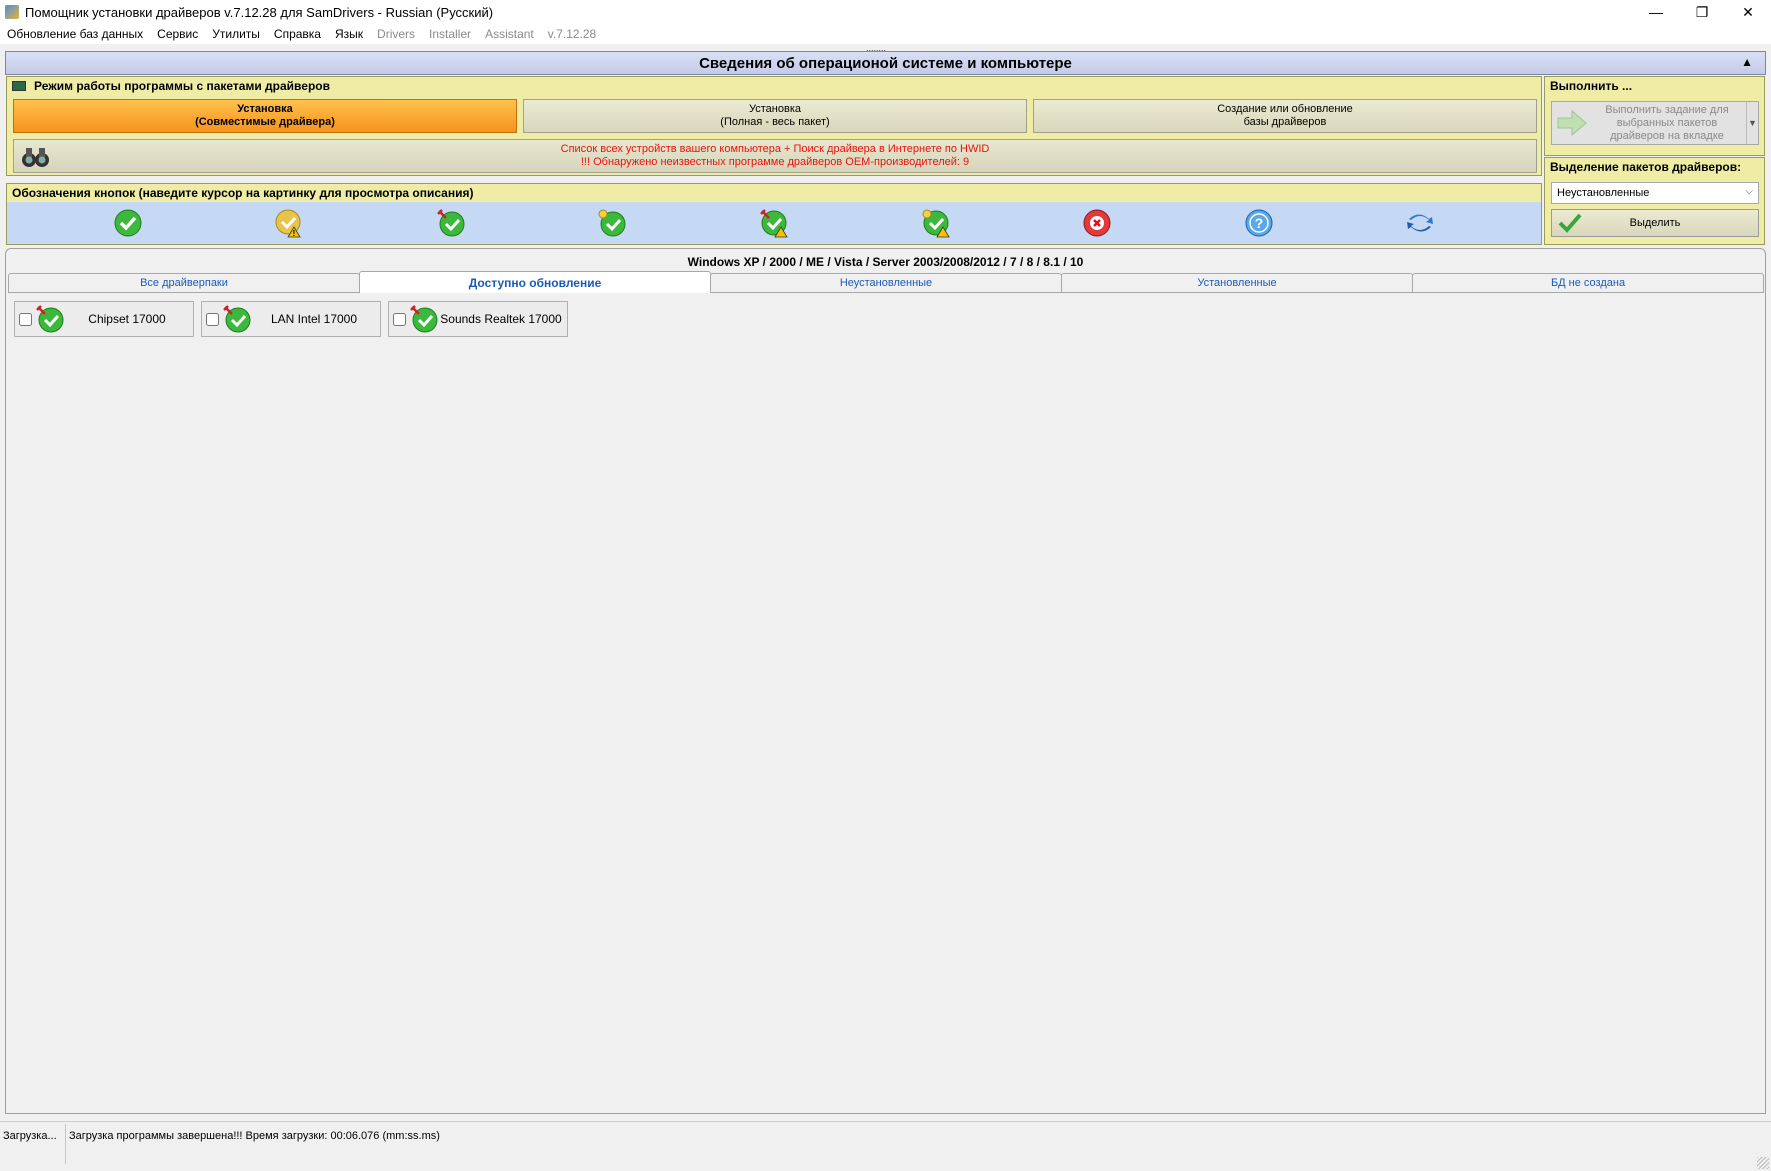 The height and width of the screenshot is (1171, 1771). I want to click on package-label: LAN Intel 17000, so click(314, 319).